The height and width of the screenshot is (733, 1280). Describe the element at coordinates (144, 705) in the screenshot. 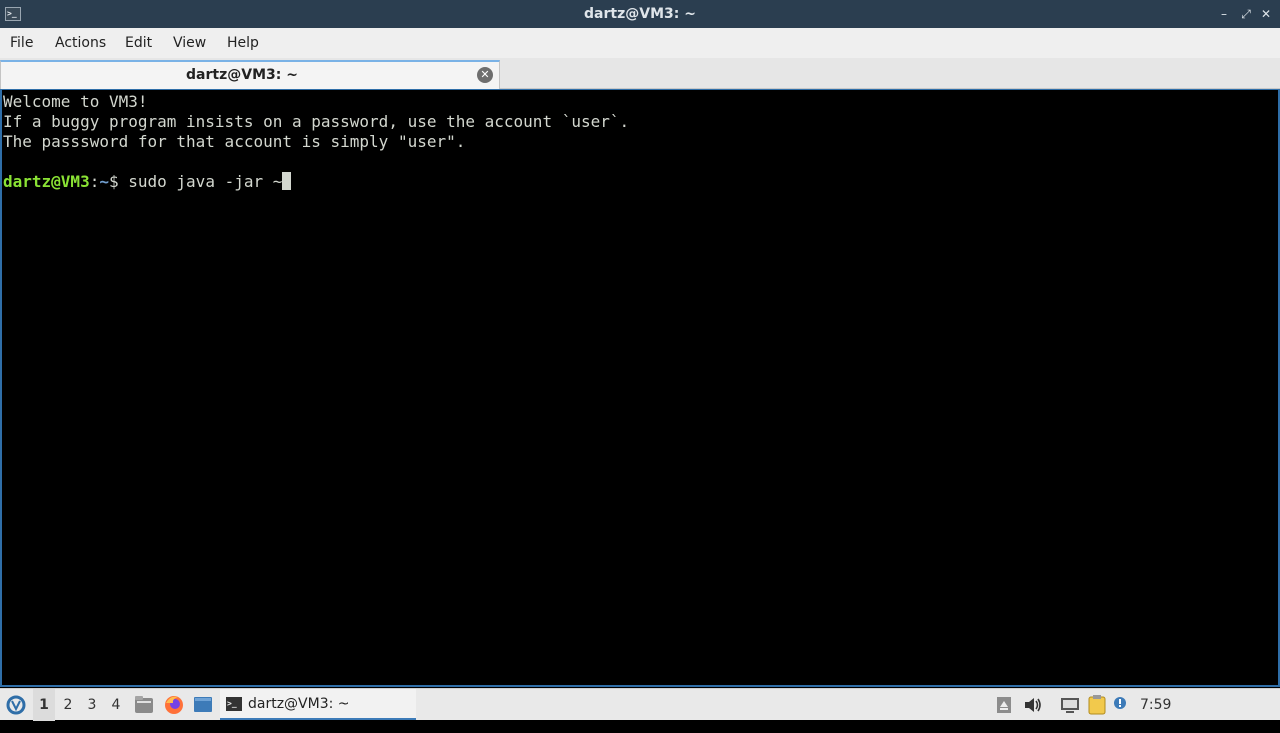

I see `file-manager-icon` at that location.